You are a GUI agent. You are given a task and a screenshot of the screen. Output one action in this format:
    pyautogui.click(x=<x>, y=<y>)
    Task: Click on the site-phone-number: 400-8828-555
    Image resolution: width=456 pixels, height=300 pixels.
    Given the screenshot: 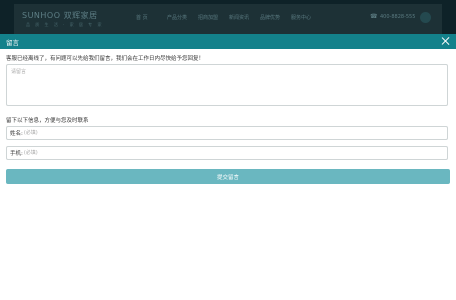 What is the action you would take?
    pyautogui.click(x=398, y=17)
    